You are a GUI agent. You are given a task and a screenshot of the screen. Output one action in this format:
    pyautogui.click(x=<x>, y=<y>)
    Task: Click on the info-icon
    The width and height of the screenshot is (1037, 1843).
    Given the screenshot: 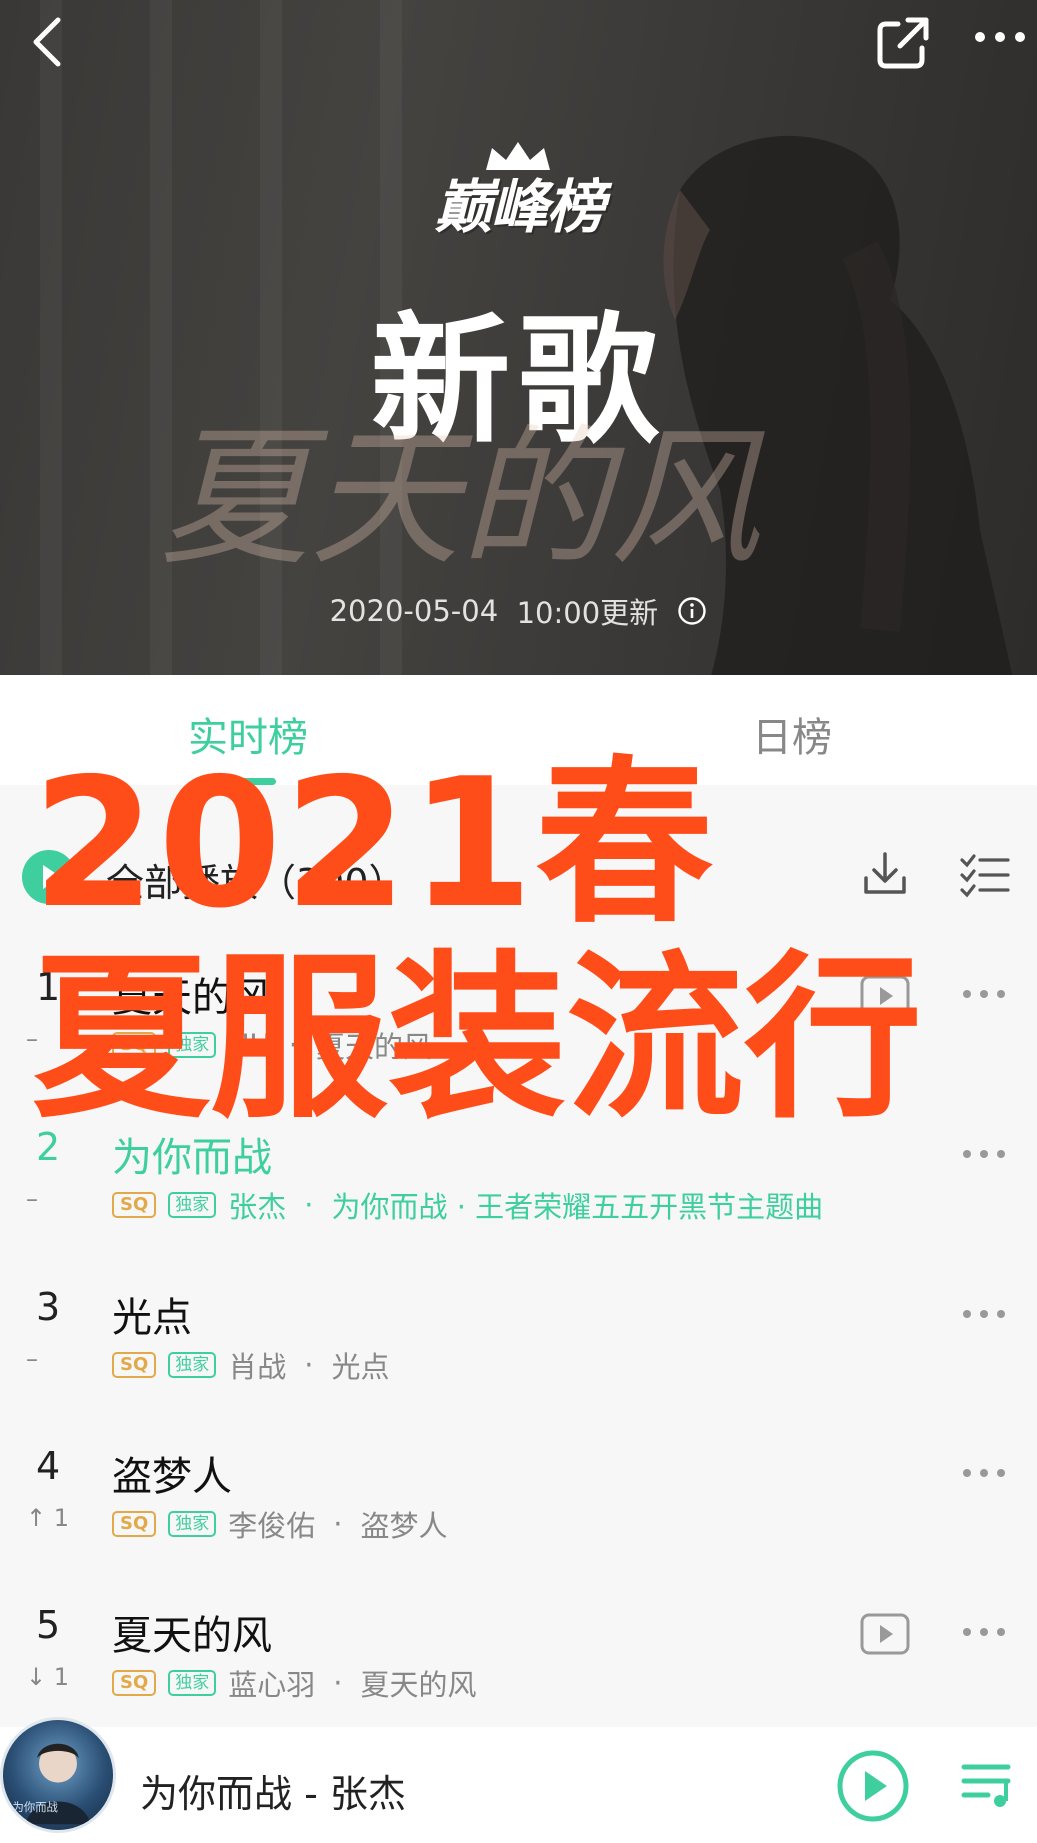 What is the action you would take?
    pyautogui.click(x=692, y=611)
    